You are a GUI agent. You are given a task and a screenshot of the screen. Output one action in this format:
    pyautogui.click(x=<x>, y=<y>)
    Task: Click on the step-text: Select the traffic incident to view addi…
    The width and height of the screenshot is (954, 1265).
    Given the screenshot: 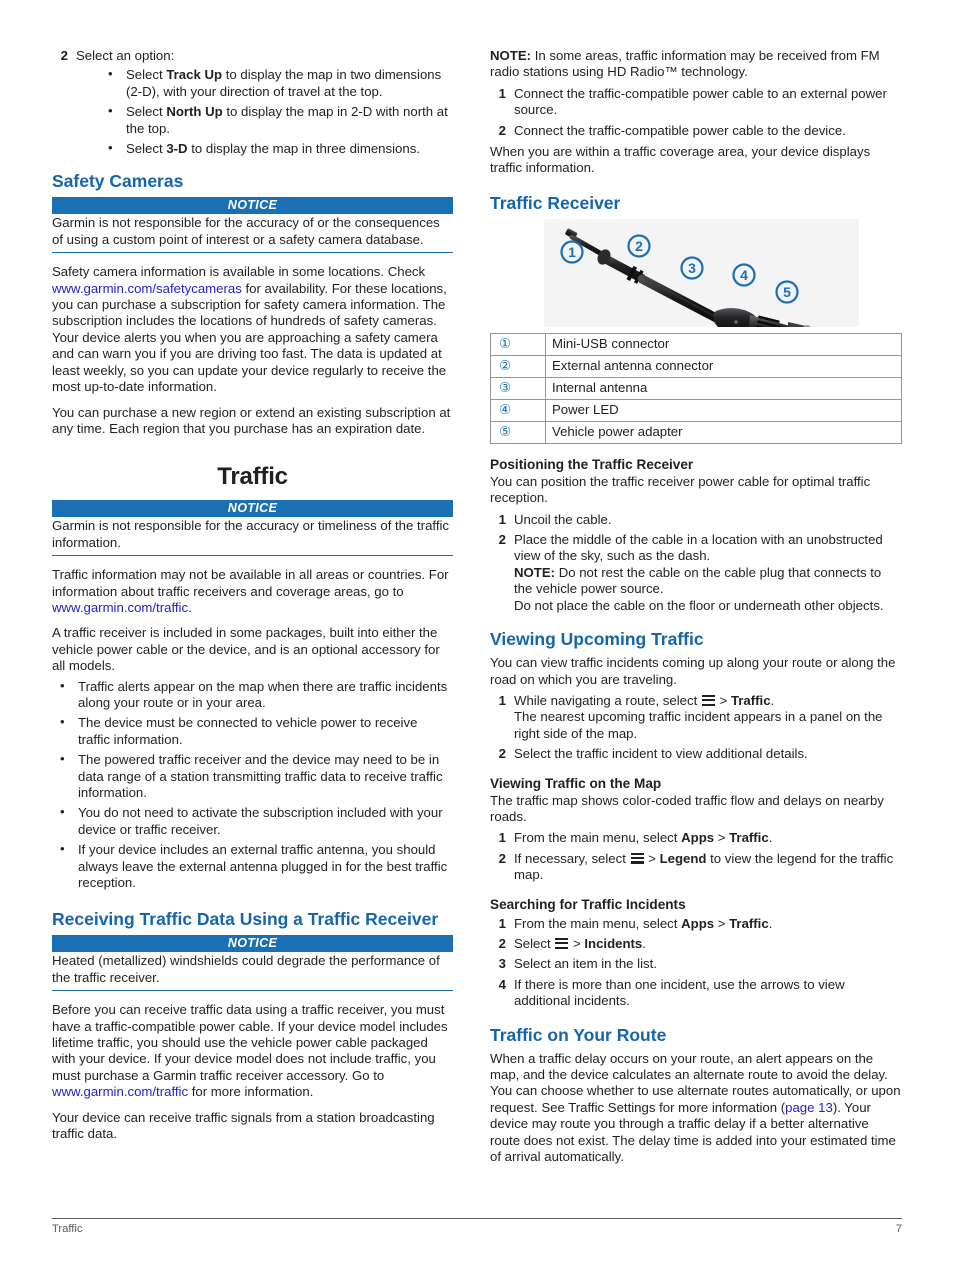 What is the action you would take?
    pyautogui.click(x=661, y=754)
    